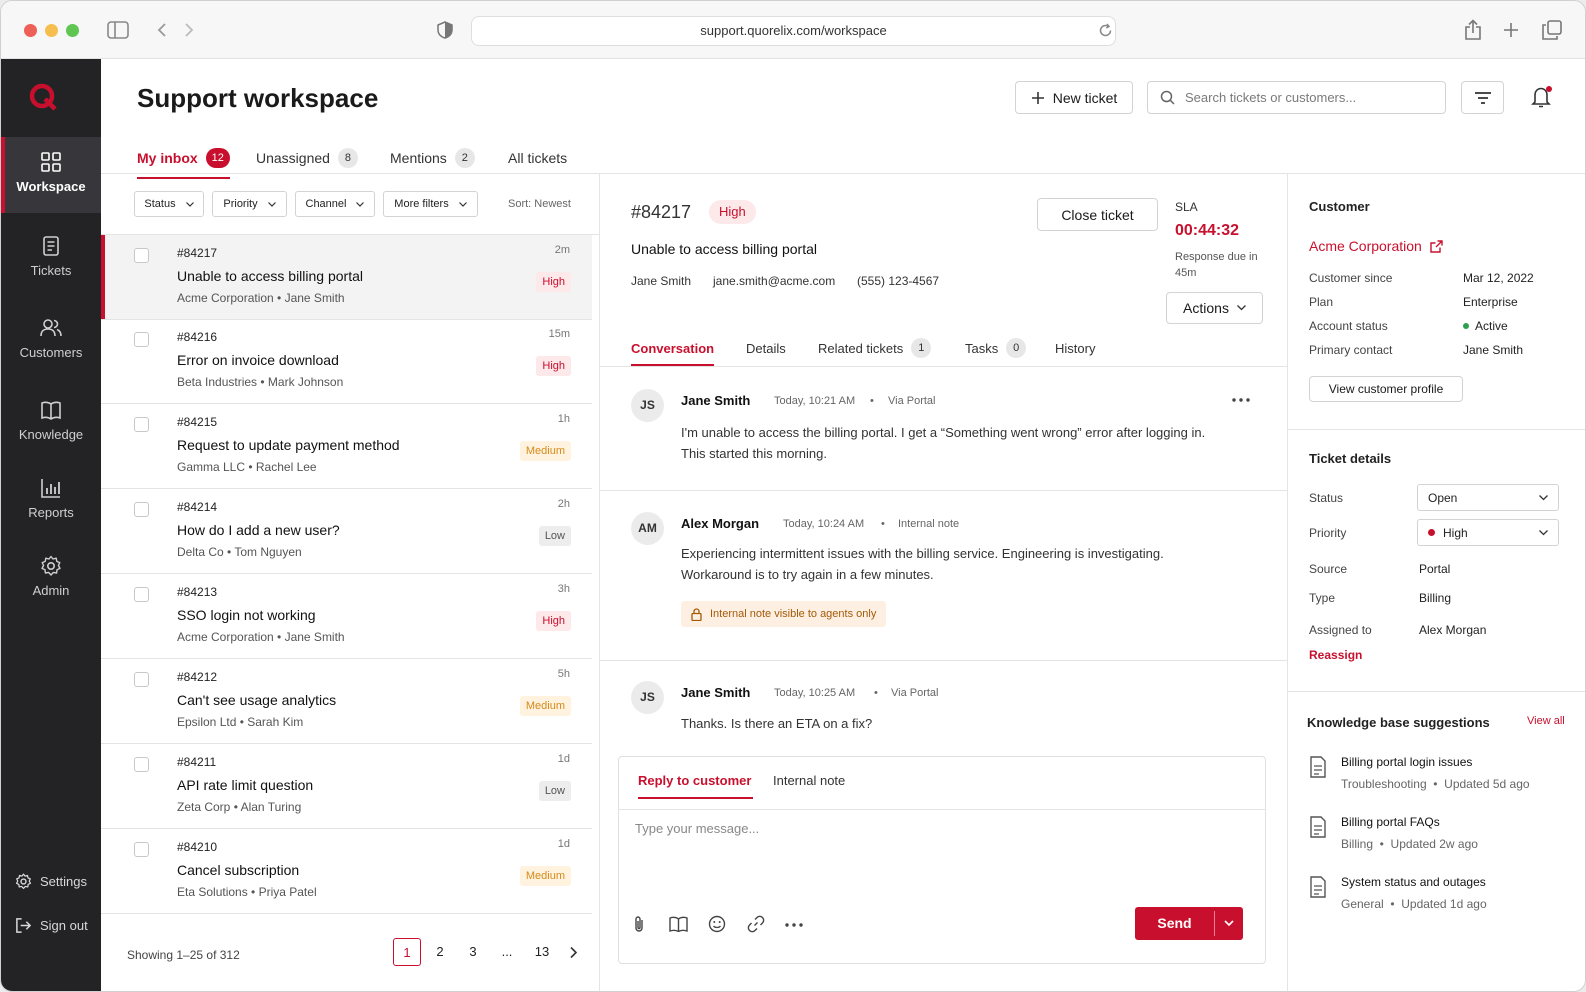  I want to click on actions-dropdown: Actions, so click(1214, 308).